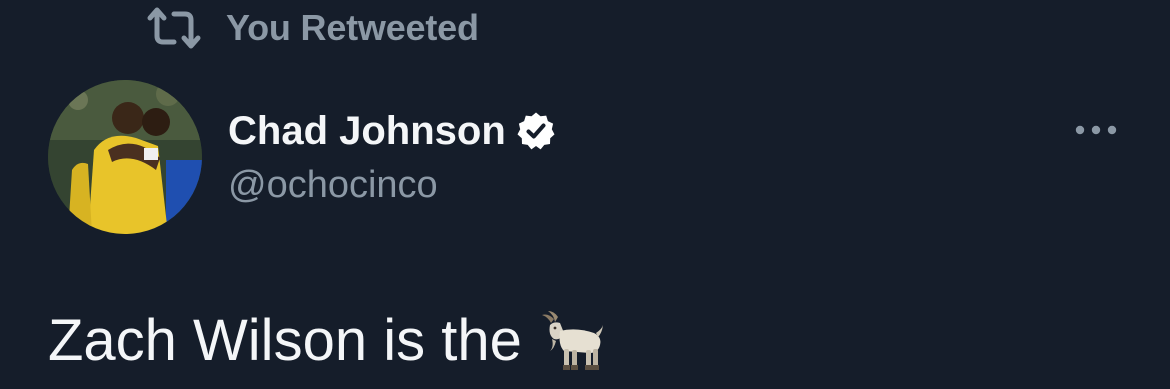 The width and height of the screenshot is (1170, 389). What do you see at coordinates (536, 131) in the screenshot?
I see `verified-badge-icon` at bounding box center [536, 131].